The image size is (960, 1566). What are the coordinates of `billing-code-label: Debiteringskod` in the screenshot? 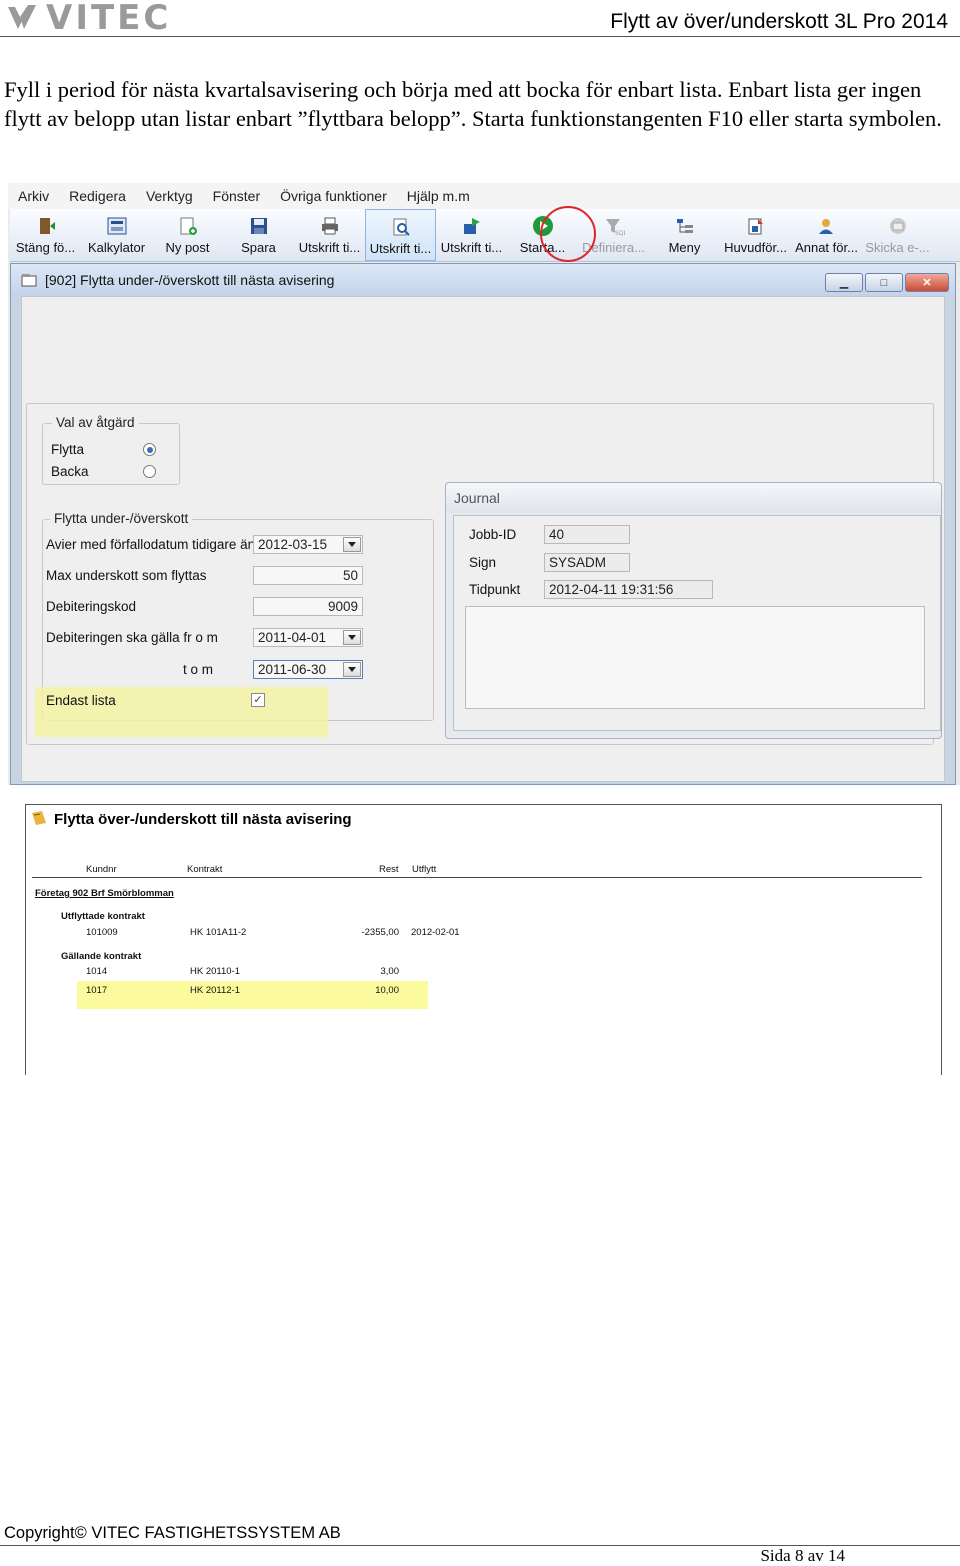 It's located at (91, 606).